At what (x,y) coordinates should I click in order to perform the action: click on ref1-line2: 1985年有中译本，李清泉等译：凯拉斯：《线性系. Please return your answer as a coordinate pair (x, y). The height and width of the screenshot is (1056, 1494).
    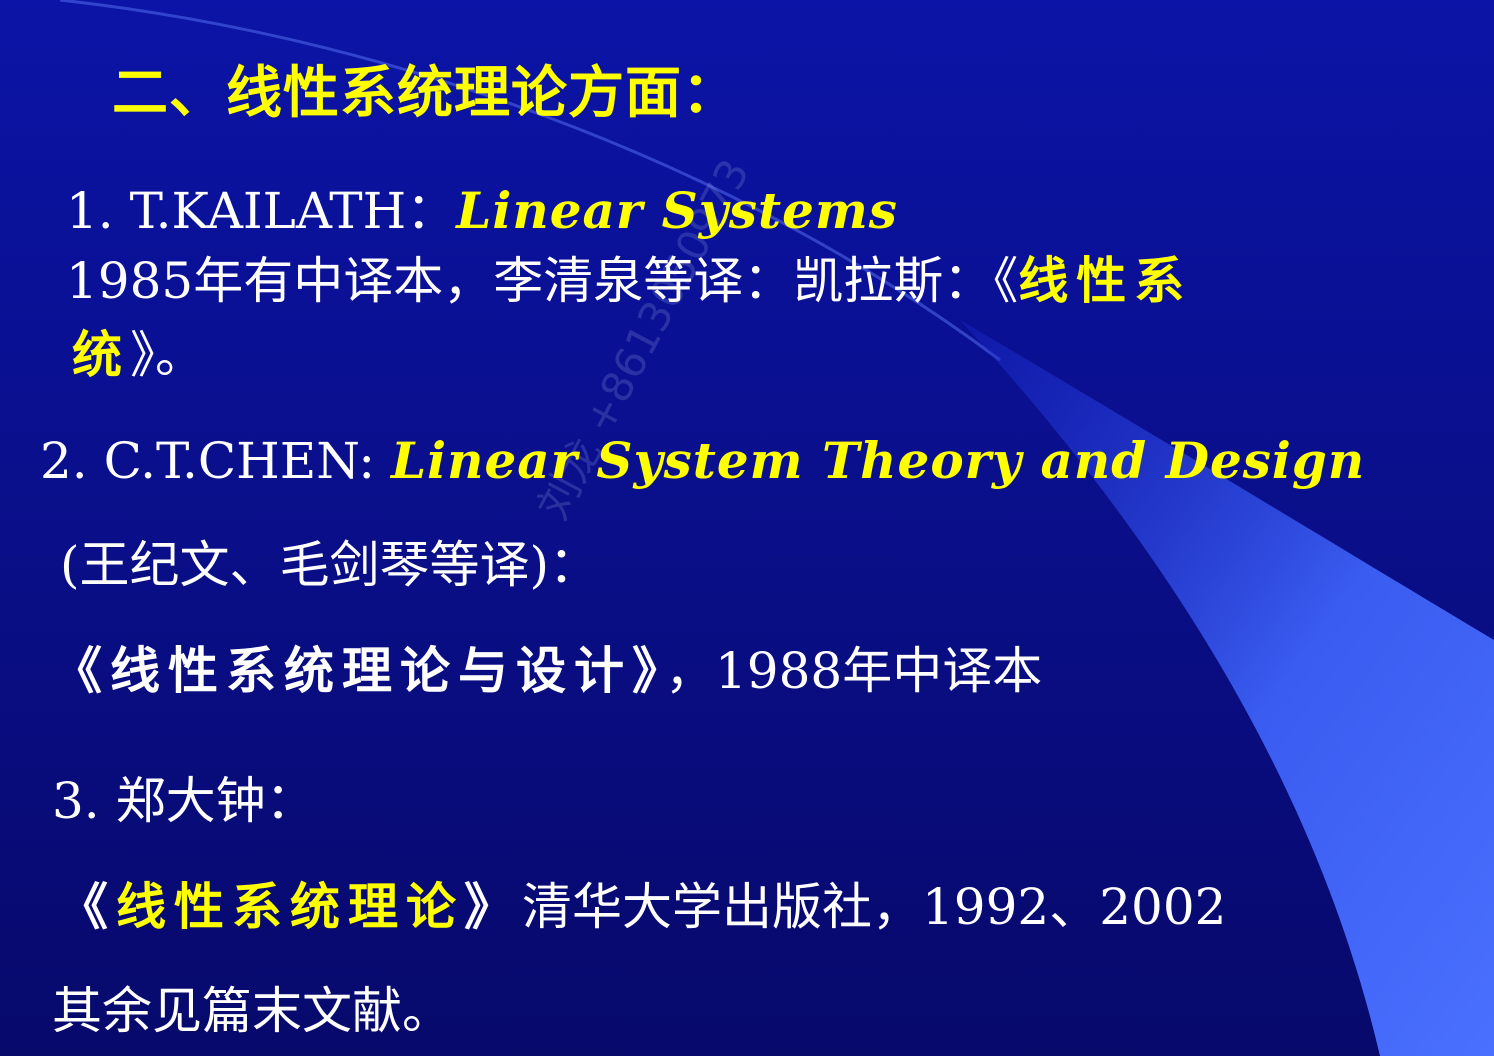
    Looking at the image, I should click on (629, 281).